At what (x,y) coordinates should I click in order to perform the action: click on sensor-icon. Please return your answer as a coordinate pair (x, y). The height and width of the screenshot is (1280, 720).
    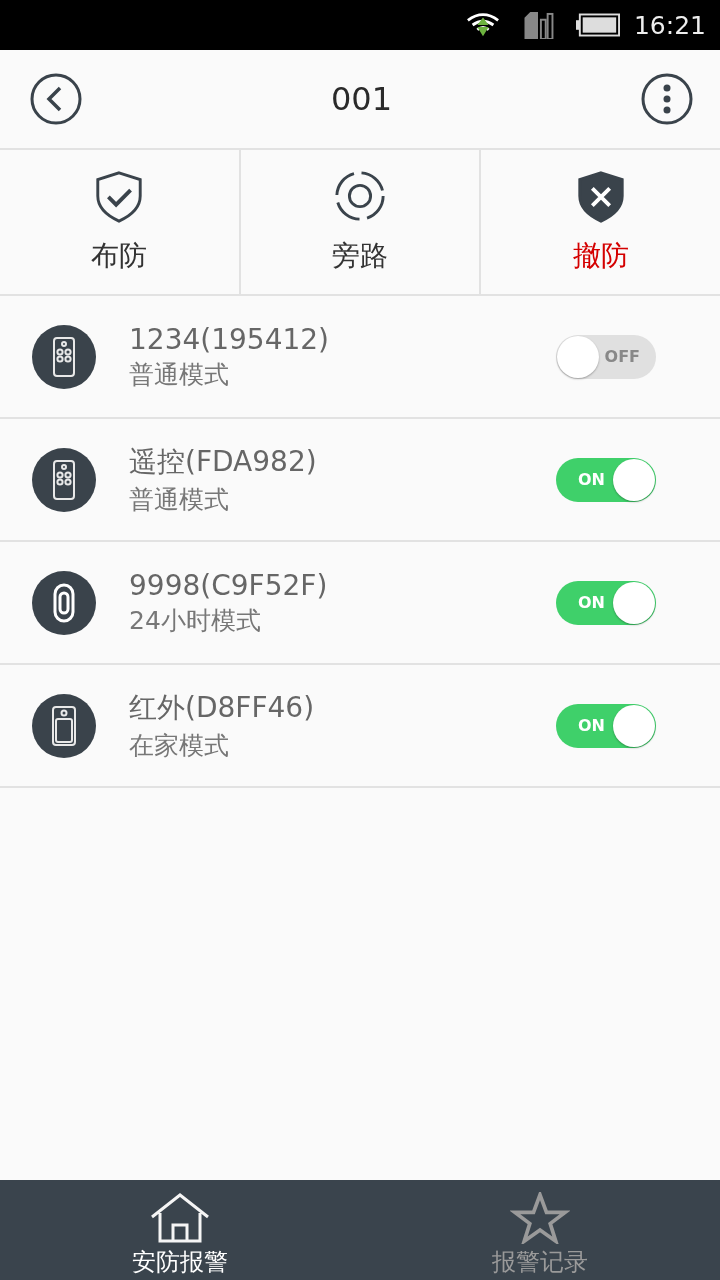
    Looking at the image, I should click on (64, 602).